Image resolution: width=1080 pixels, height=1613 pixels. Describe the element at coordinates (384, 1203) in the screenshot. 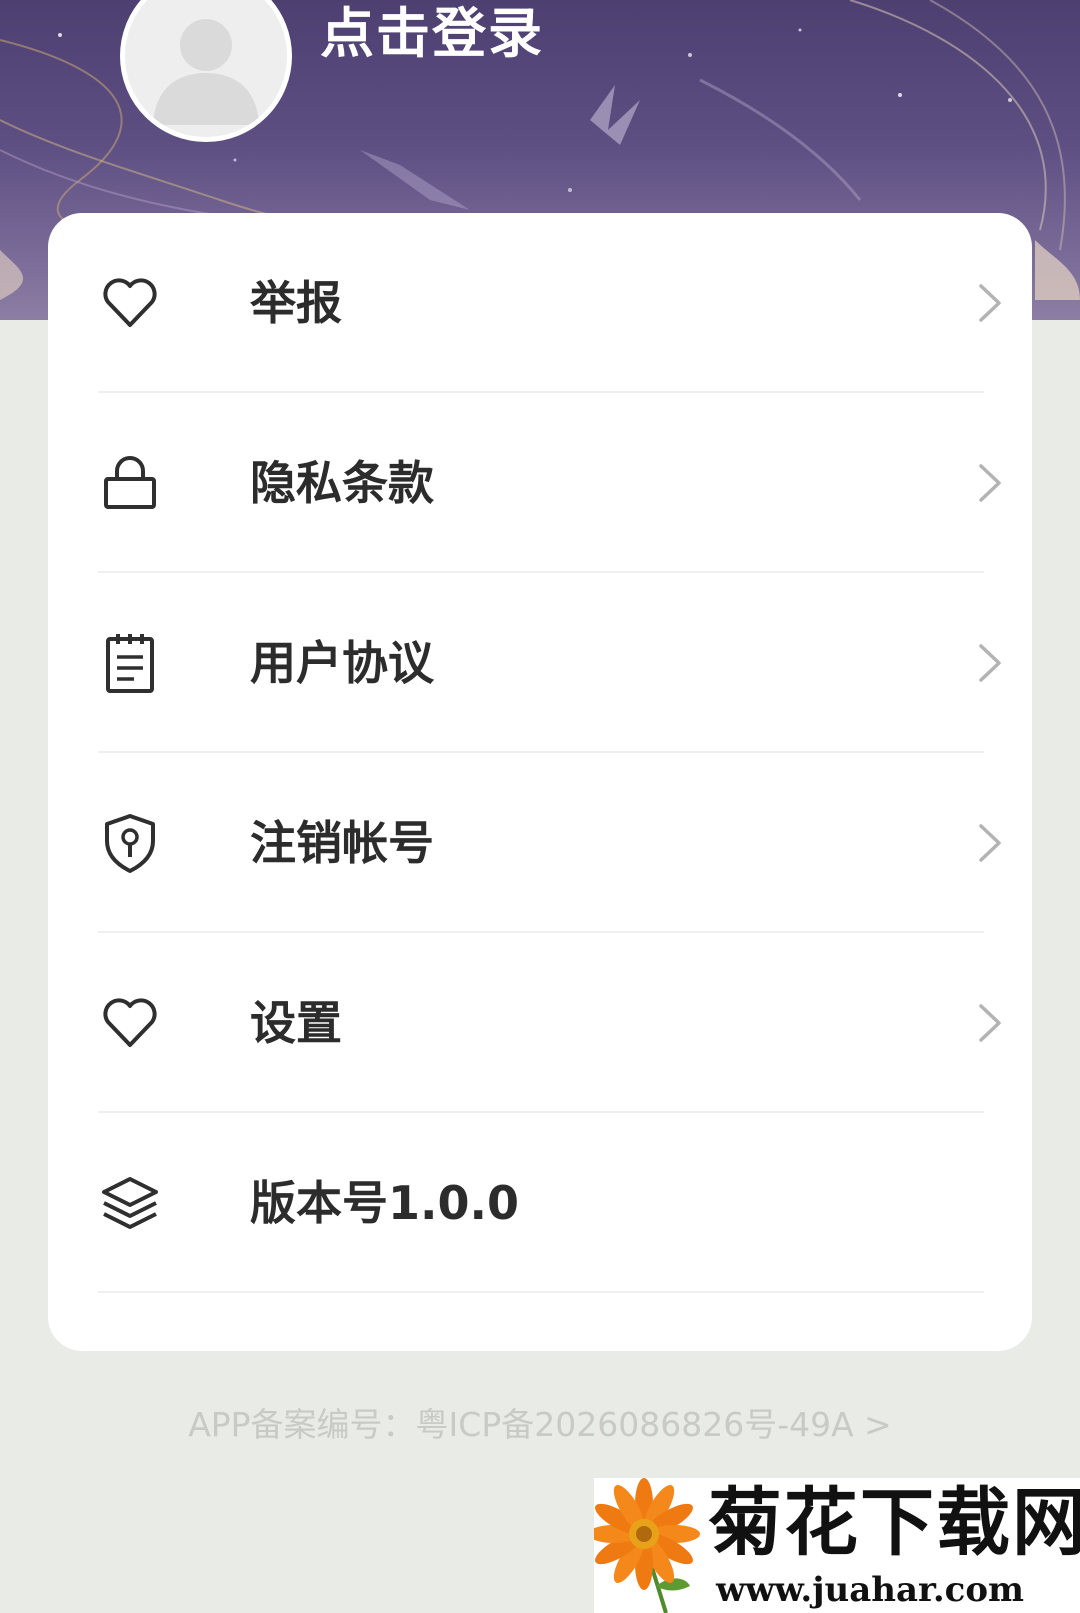

I see `version-label: 版本号1.0.0` at that location.